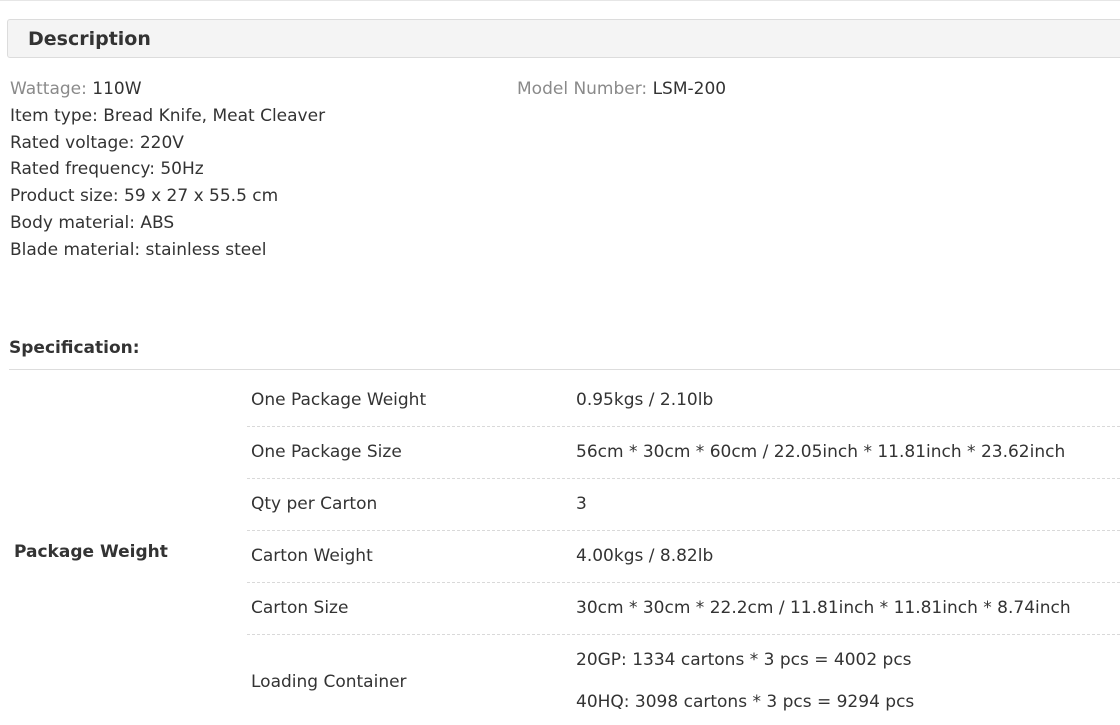 The height and width of the screenshot is (725, 1120). I want to click on spec-key: One Package Size, so click(326, 452).